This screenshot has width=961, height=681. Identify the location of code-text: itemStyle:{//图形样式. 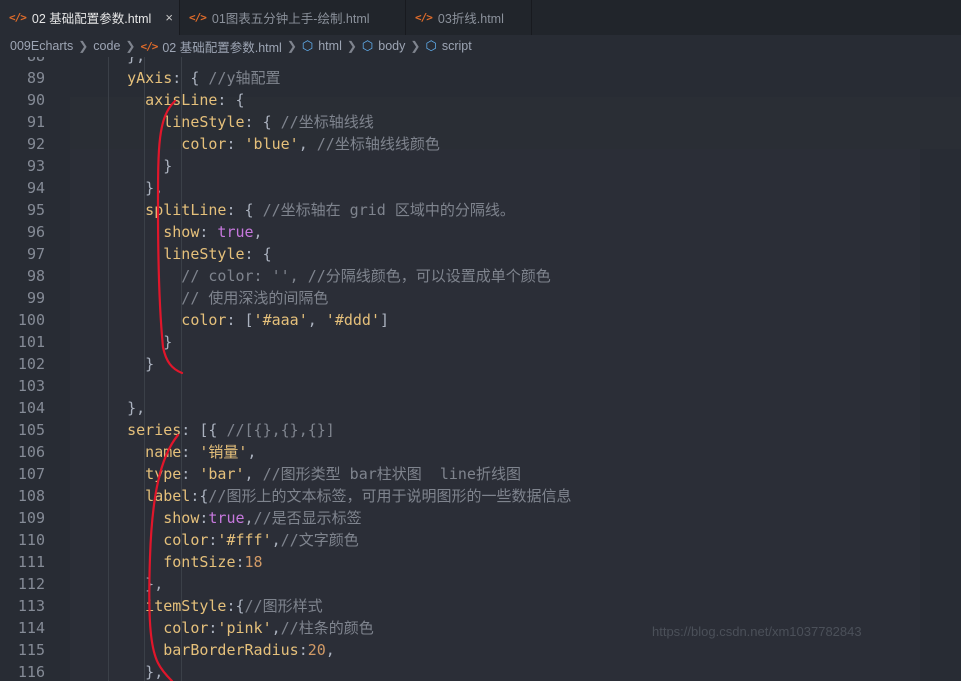
(233, 606).